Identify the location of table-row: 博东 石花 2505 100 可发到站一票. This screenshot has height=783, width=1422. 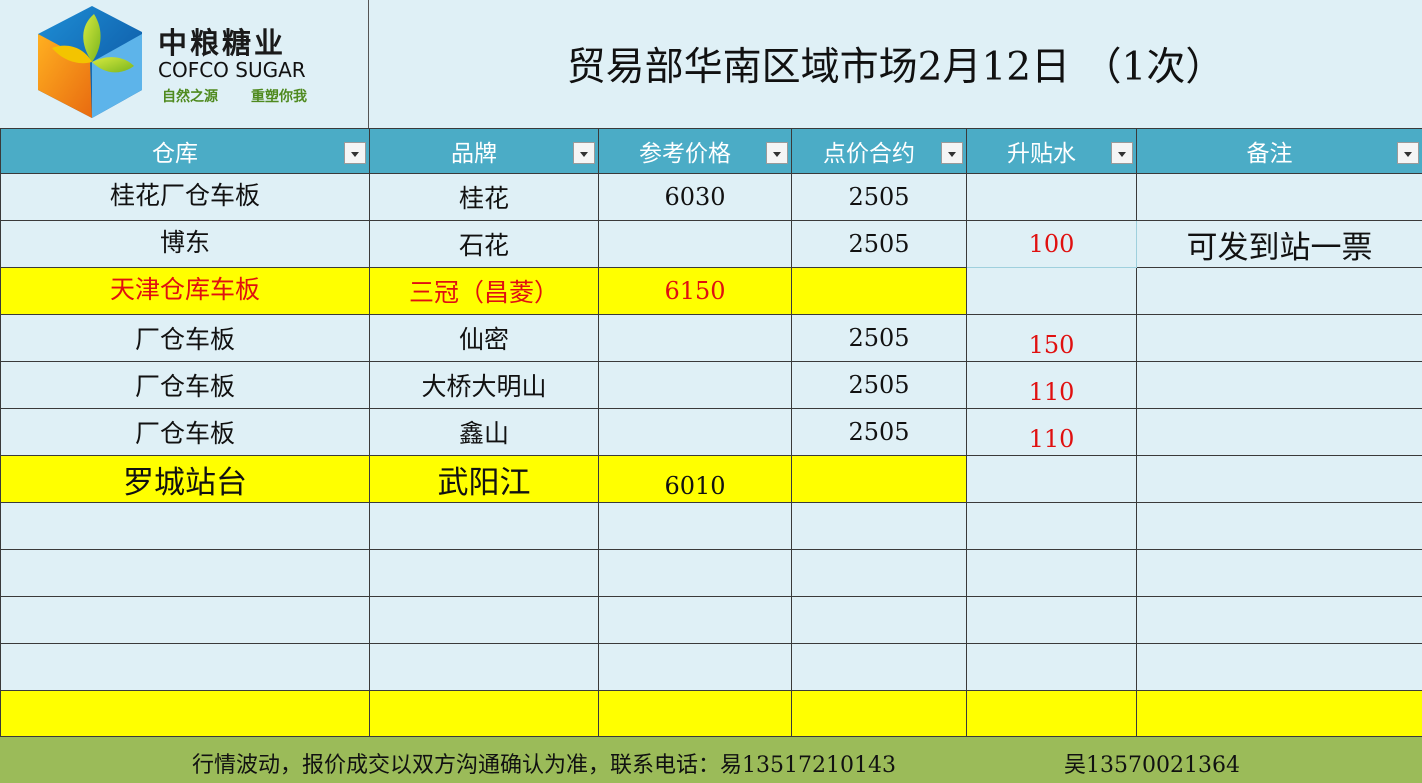
(711, 244).